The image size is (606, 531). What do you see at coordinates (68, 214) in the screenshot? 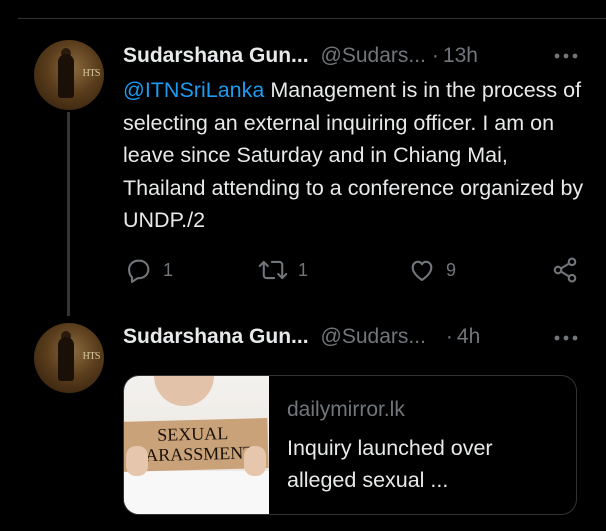
I see `thread-connector-line` at bounding box center [68, 214].